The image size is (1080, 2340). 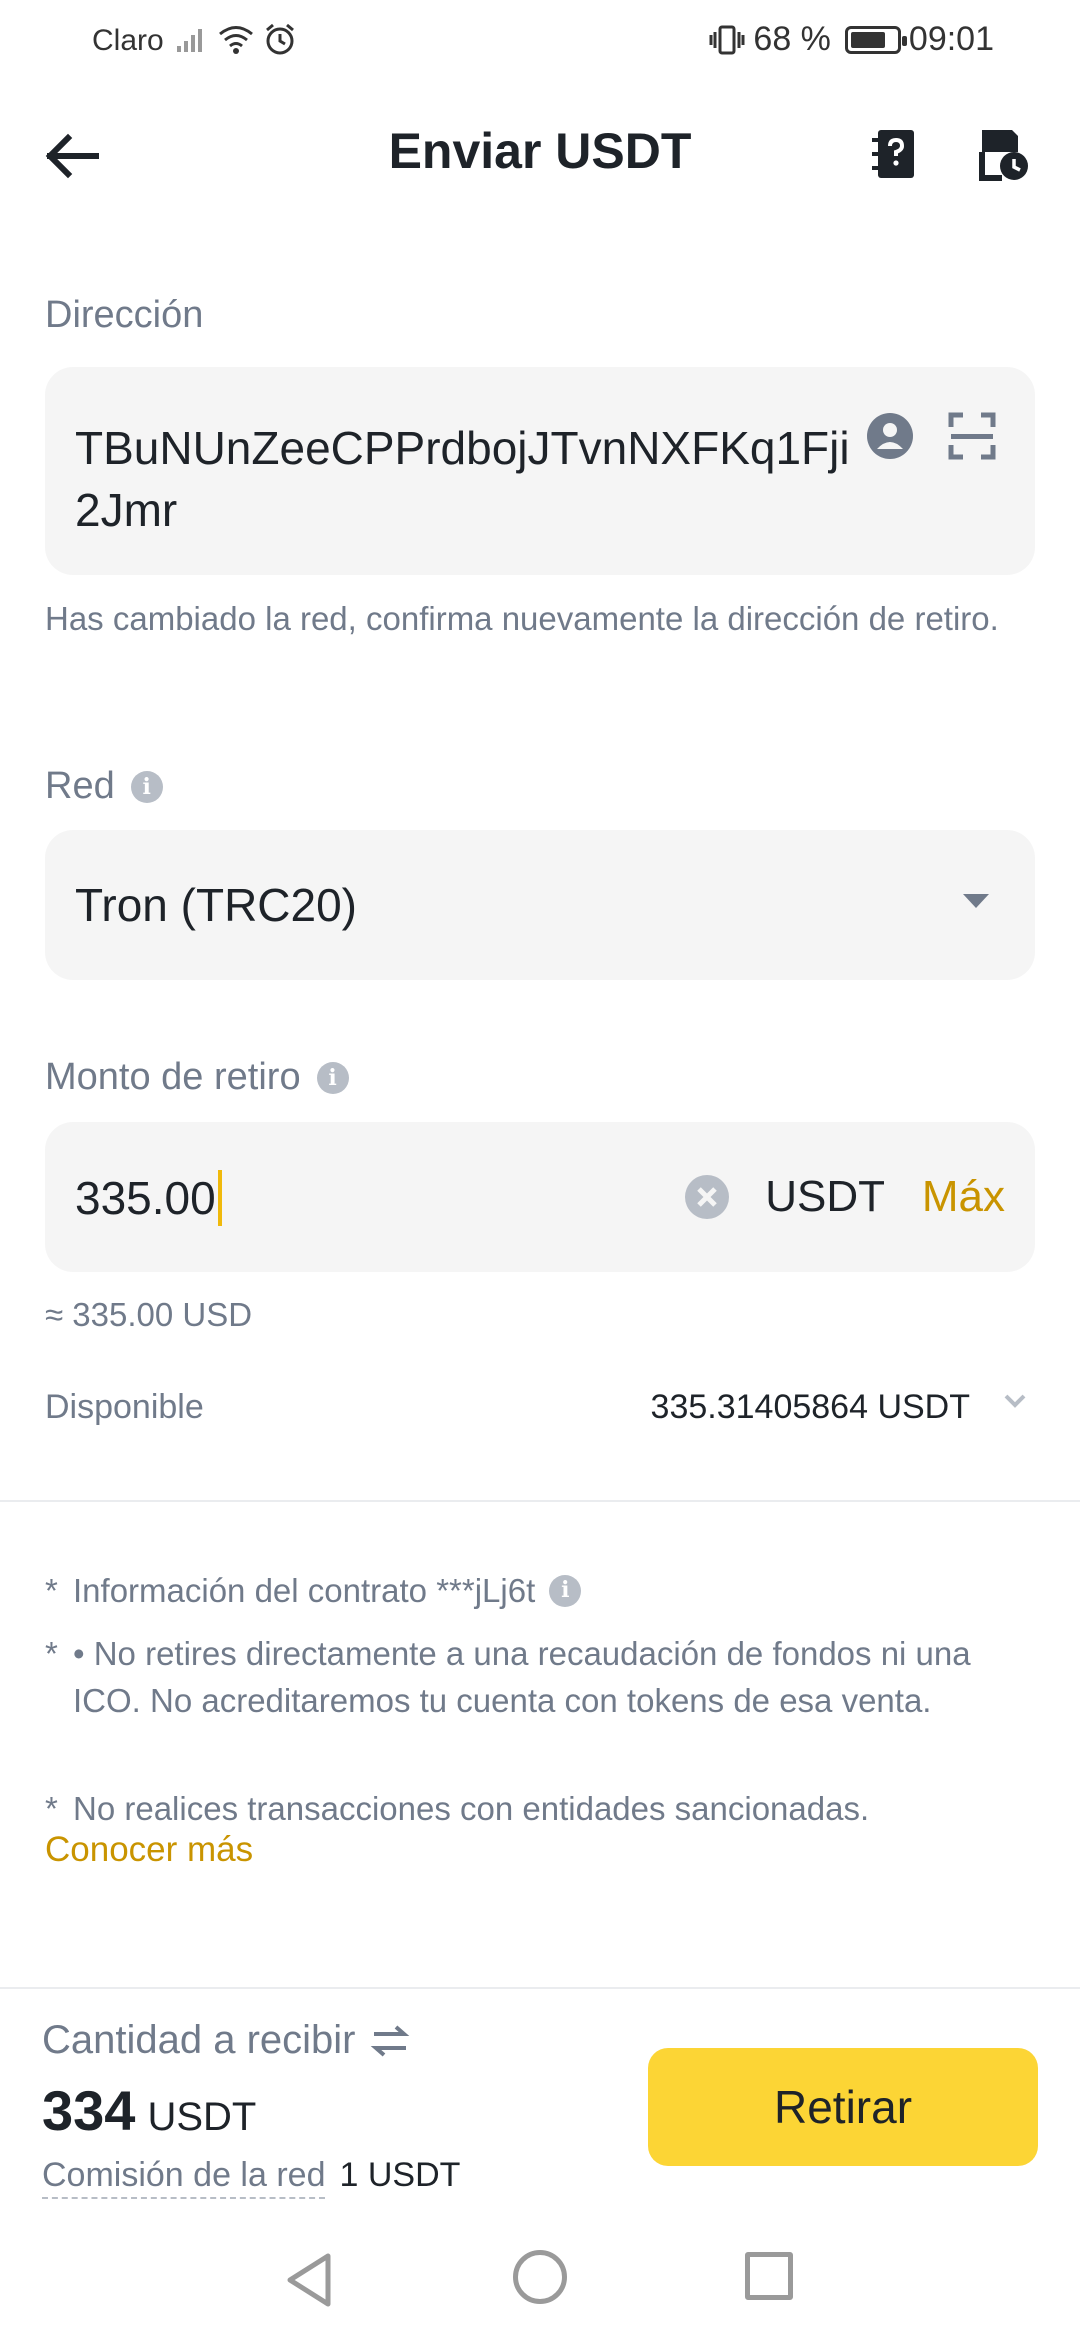 I want to click on clock-time: 09:01, so click(x=951, y=39).